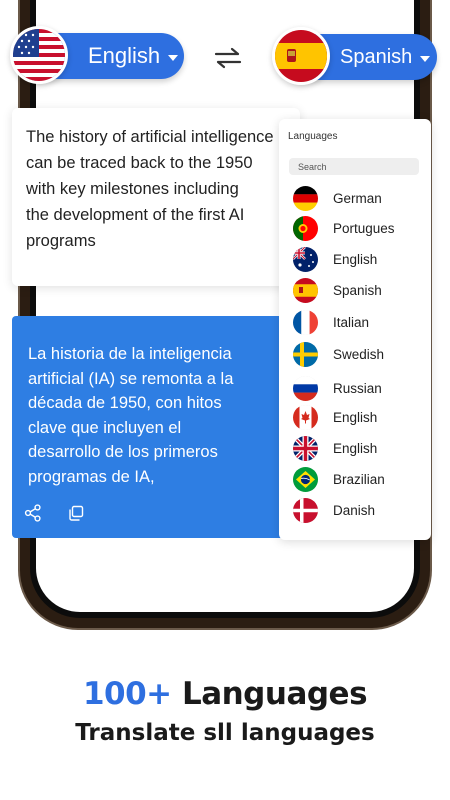 Image resolution: width=450 pixels, height=800 pixels. I want to click on dk-flag-icon, so click(305, 510).